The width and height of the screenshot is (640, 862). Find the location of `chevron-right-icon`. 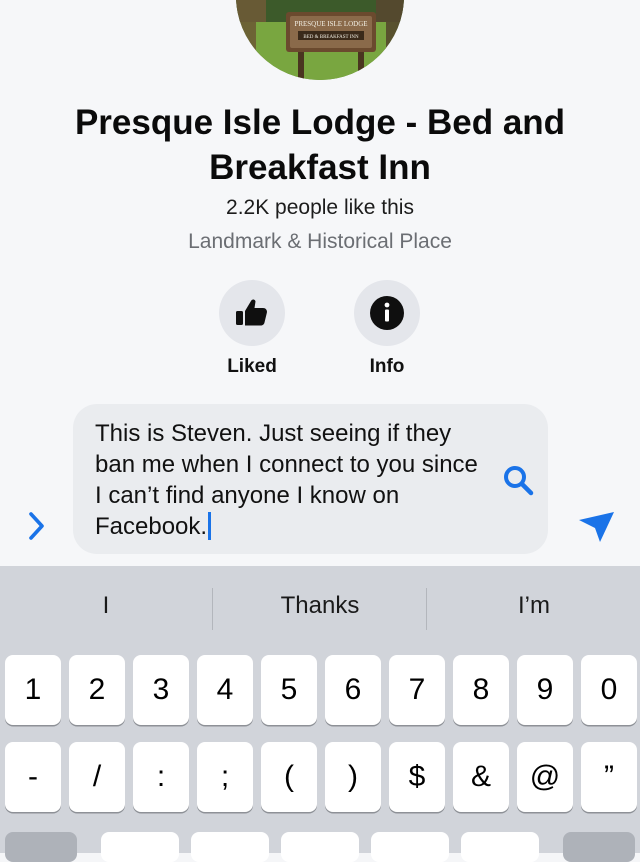

chevron-right-icon is located at coordinates (36, 526).